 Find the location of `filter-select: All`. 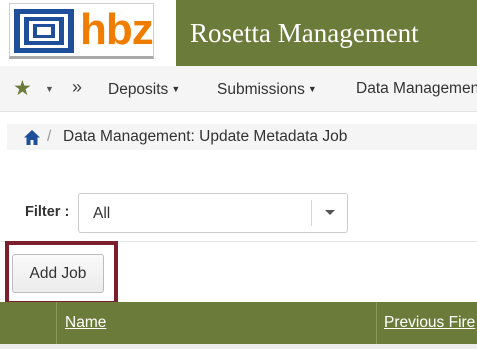

filter-select: All is located at coordinates (213, 213).